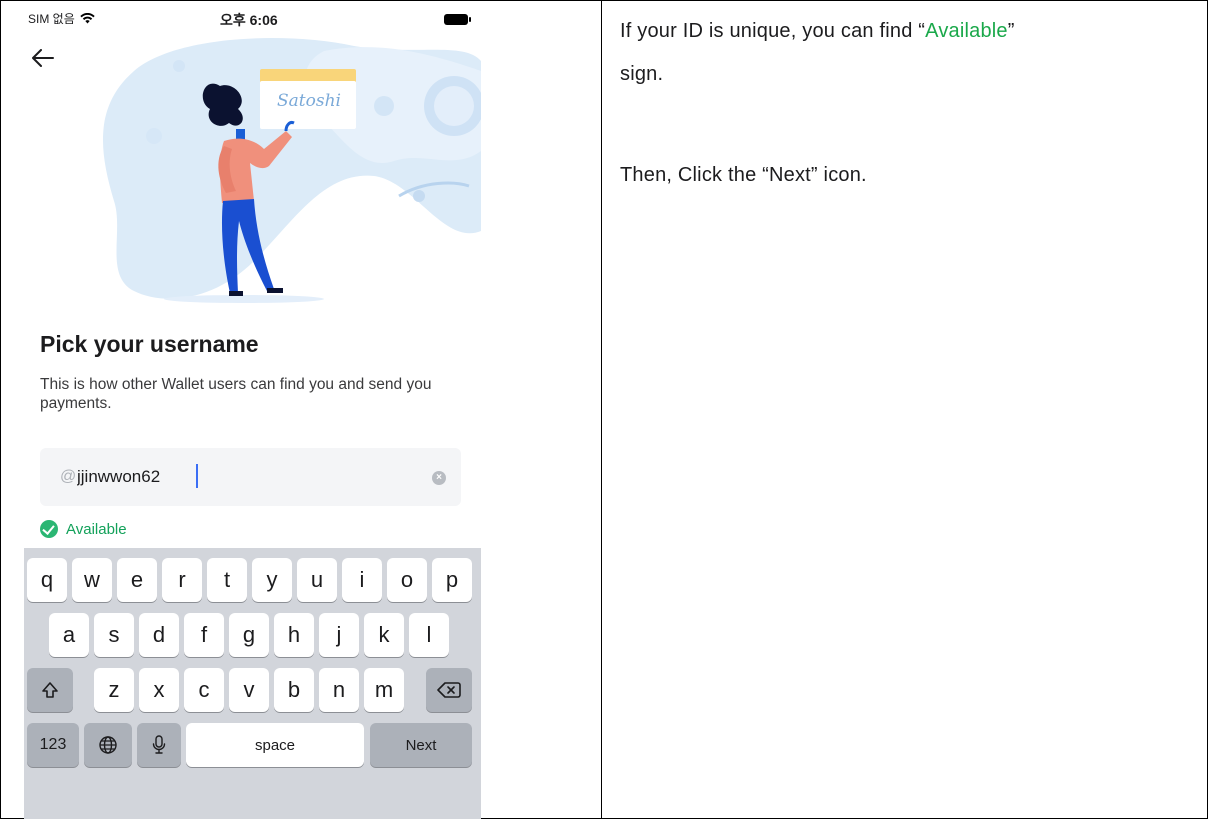  What do you see at coordinates (227, 580) in the screenshot?
I see `key-t: t` at bounding box center [227, 580].